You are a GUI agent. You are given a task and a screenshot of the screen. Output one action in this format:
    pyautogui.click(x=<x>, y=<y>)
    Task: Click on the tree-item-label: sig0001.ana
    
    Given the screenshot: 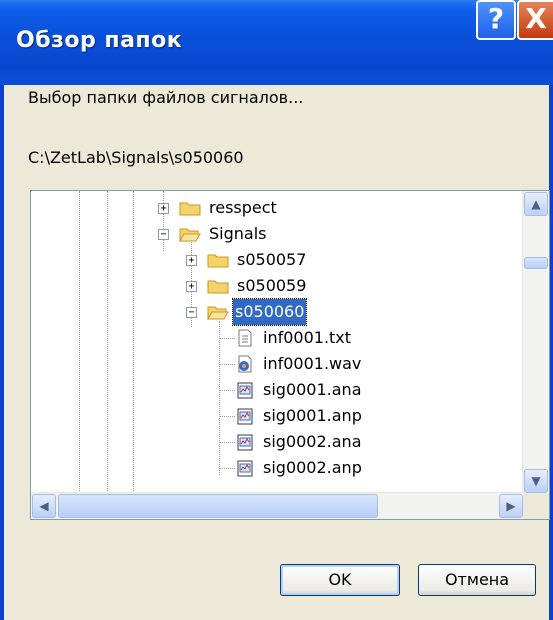 What is the action you would take?
    pyautogui.click(x=312, y=389)
    